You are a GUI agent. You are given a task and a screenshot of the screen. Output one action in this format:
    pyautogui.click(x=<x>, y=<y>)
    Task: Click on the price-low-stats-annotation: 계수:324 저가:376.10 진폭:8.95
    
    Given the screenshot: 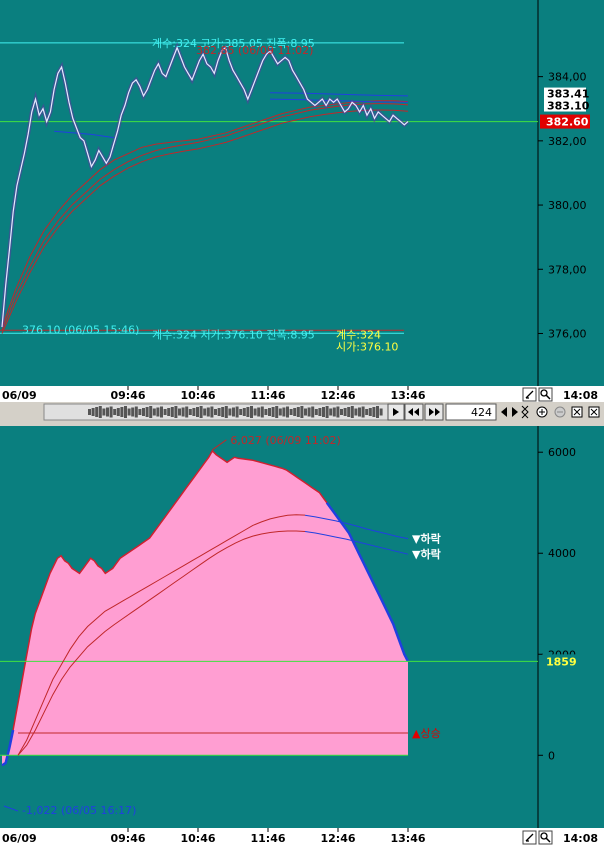 What is the action you would take?
    pyautogui.click(x=233, y=334)
    